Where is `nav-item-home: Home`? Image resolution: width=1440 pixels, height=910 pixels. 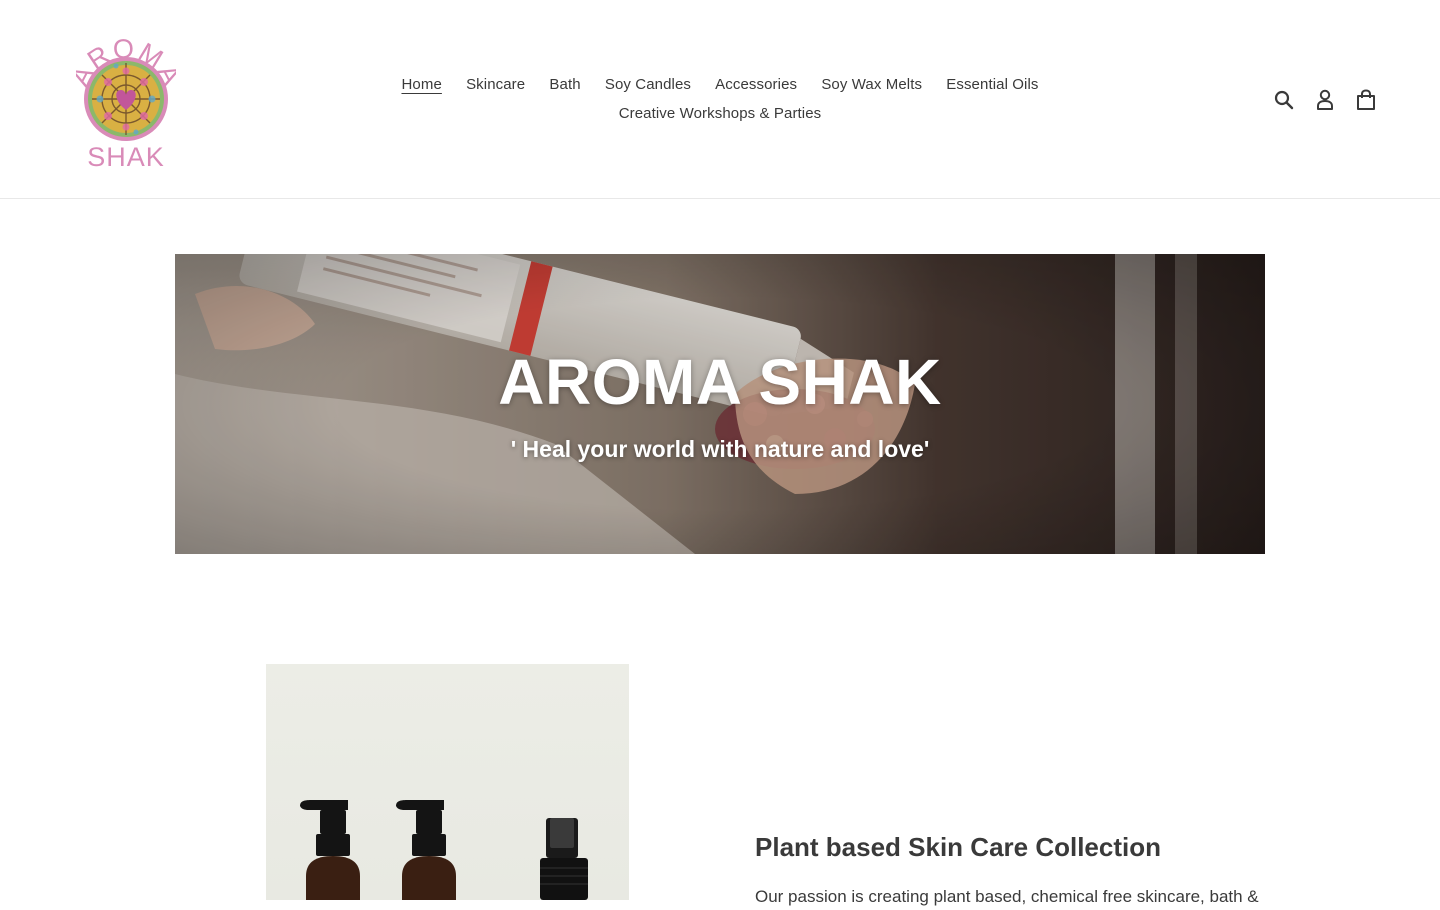 nav-item-home: Home is located at coordinates (421, 84).